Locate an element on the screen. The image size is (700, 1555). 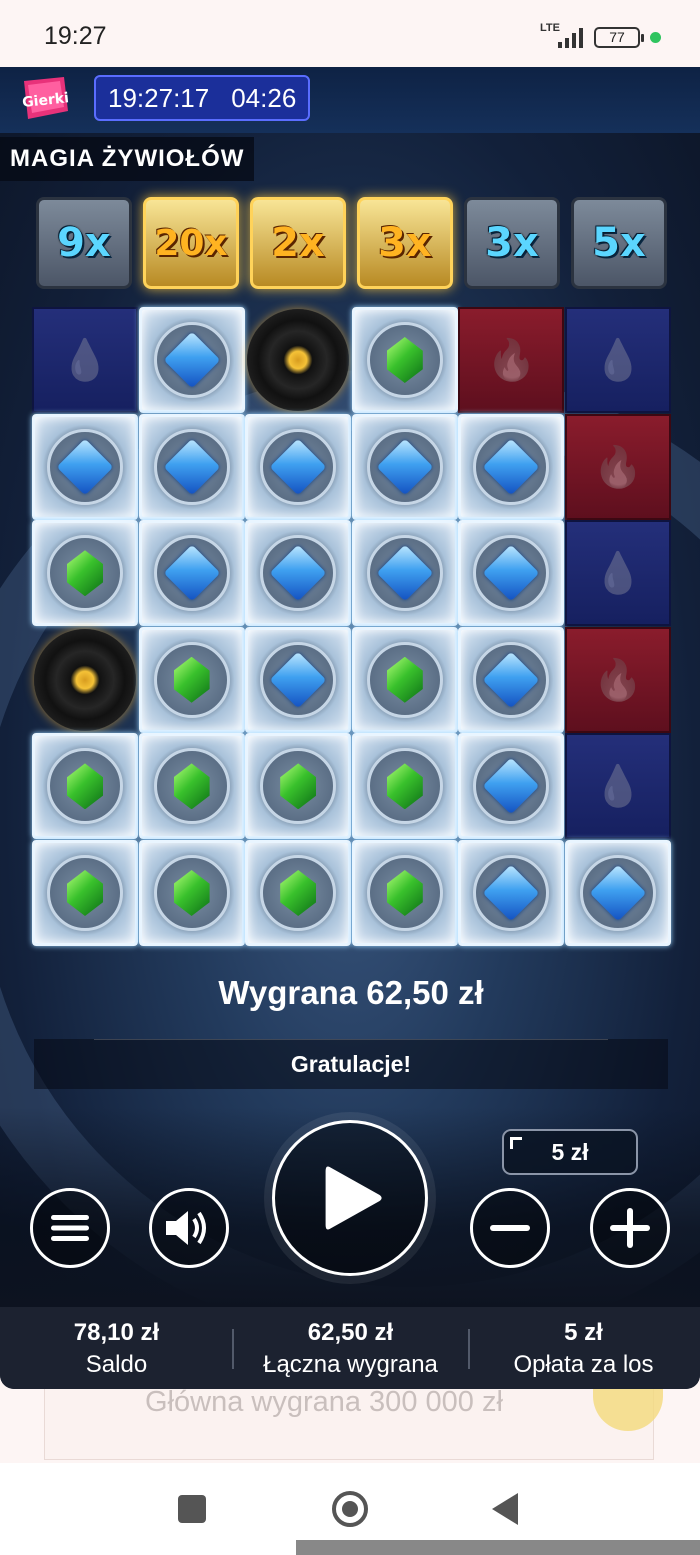
navigation-bar is located at coordinates (350, 1509).